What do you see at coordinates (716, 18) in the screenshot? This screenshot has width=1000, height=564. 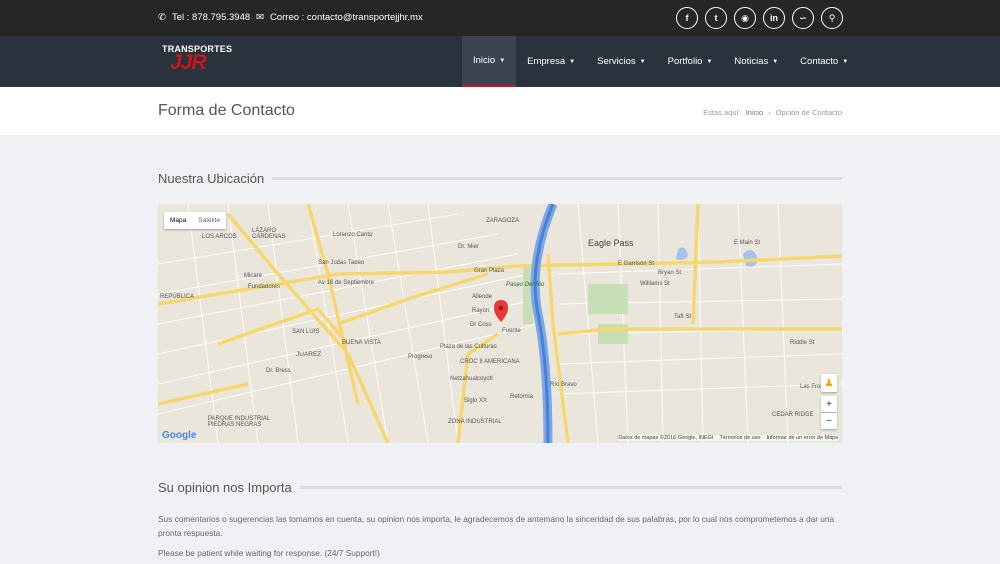 I see `twitter-icon: t` at bounding box center [716, 18].